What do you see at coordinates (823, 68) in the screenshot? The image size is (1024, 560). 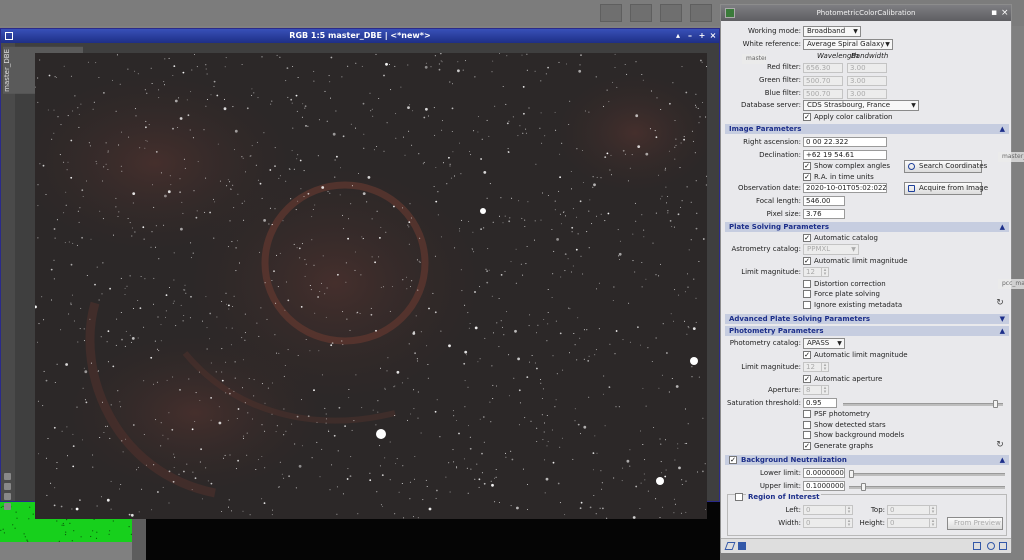 I see `red-wavelength-field: 656.30` at bounding box center [823, 68].